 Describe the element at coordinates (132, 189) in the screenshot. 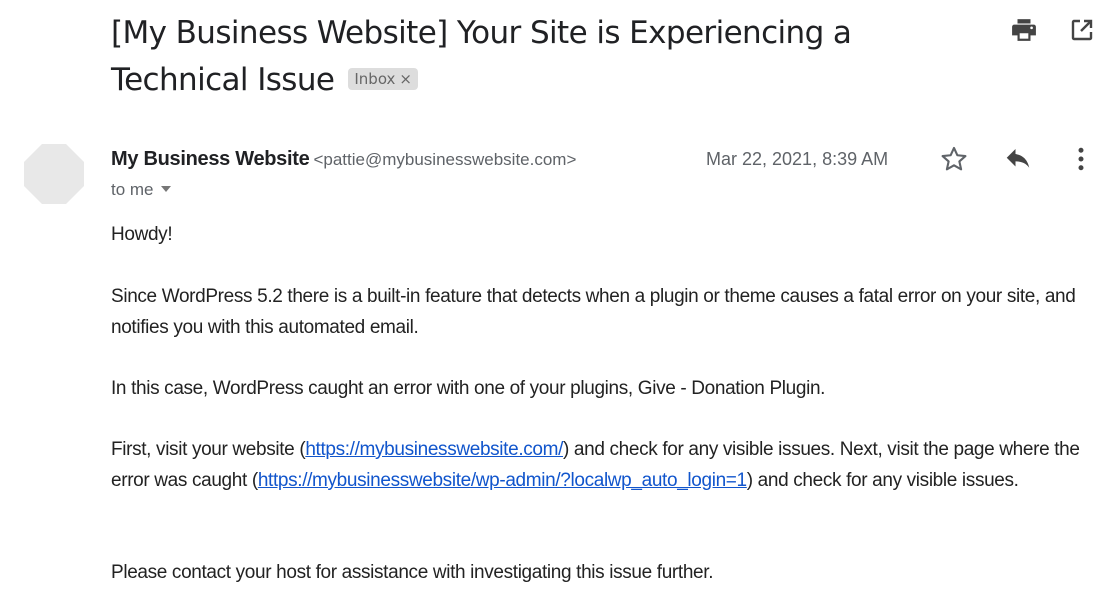

I see `recipient-label: to me` at that location.